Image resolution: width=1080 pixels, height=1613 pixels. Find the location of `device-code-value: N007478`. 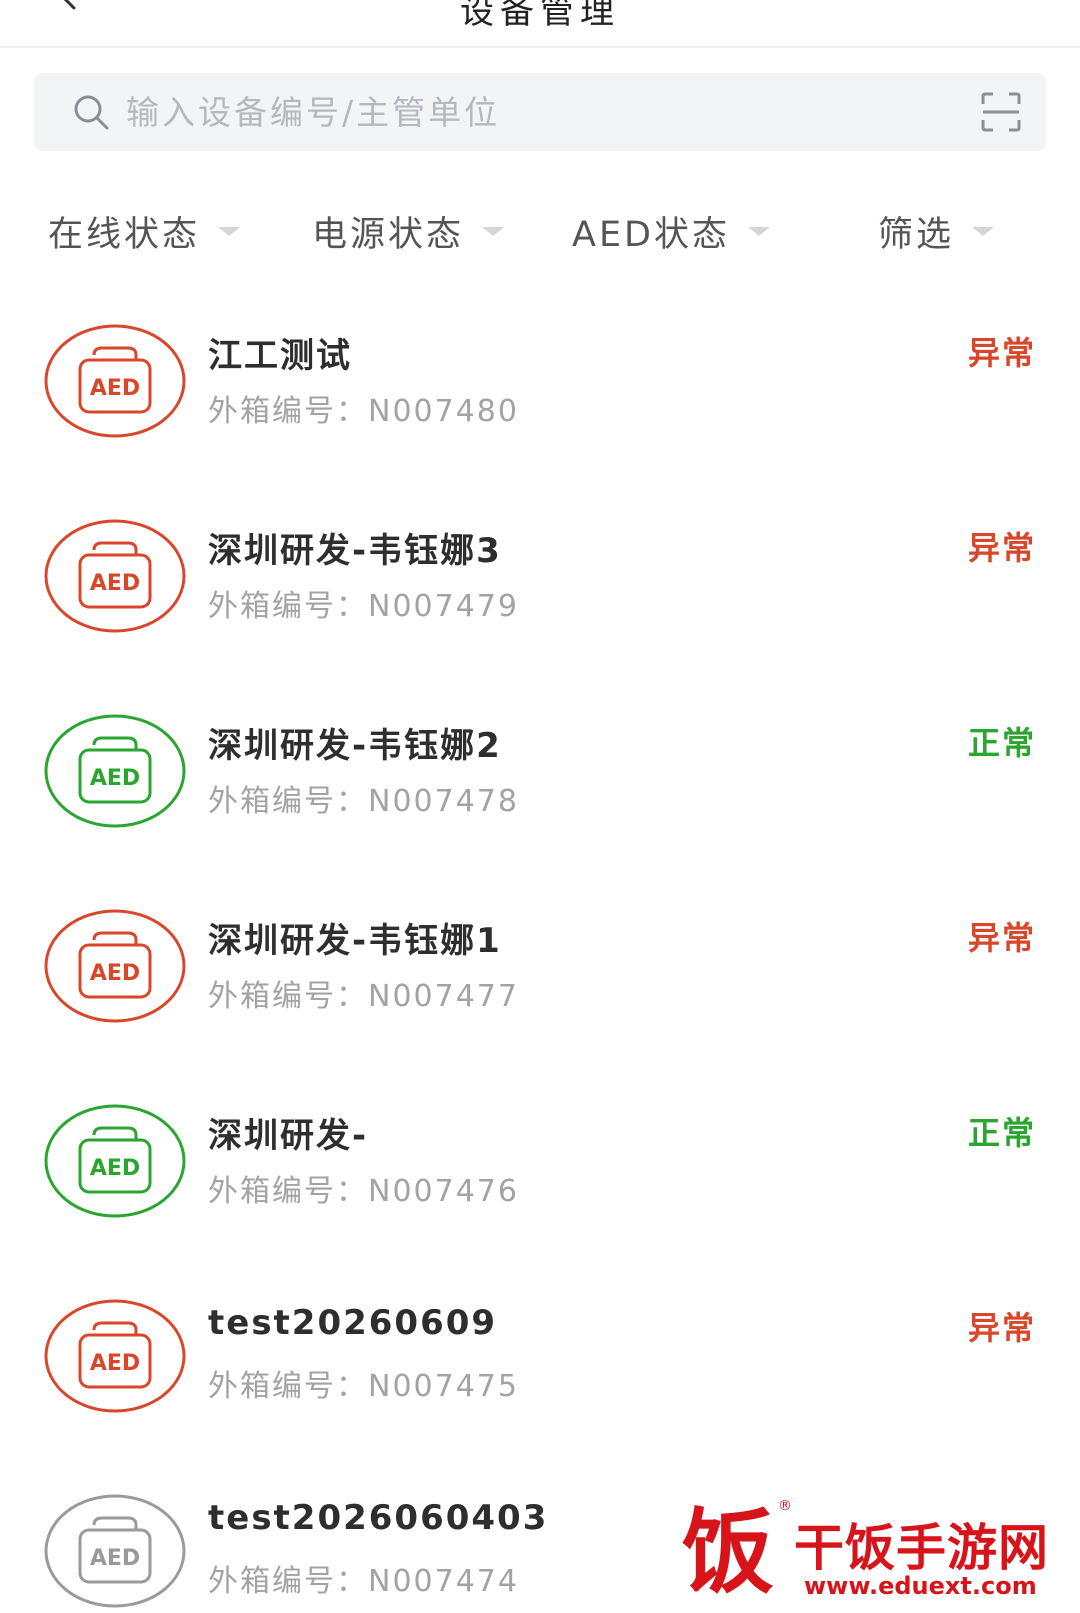

device-code-value: N007478 is located at coordinates (443, 801).